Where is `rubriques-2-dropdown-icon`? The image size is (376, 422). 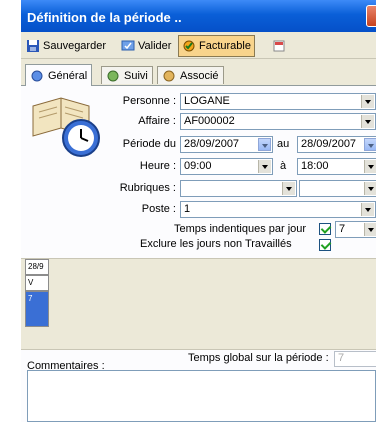 rubriques-2-dropdown-icon is located at coordinates (370, 188).